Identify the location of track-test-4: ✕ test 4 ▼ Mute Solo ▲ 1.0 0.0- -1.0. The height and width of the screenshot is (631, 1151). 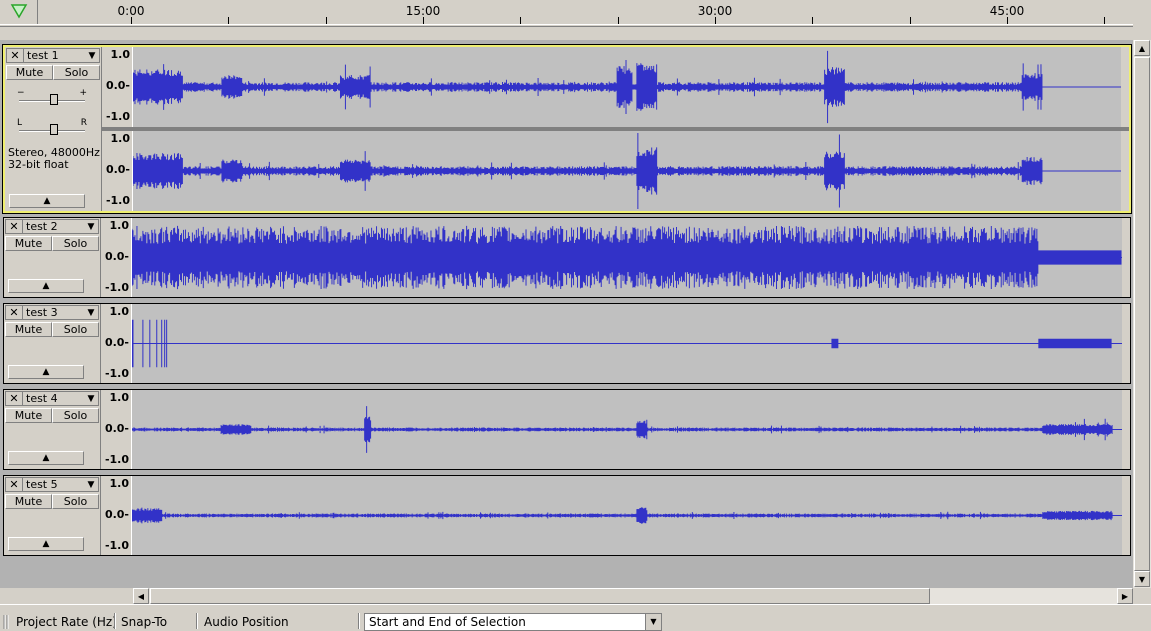
(567, 429).